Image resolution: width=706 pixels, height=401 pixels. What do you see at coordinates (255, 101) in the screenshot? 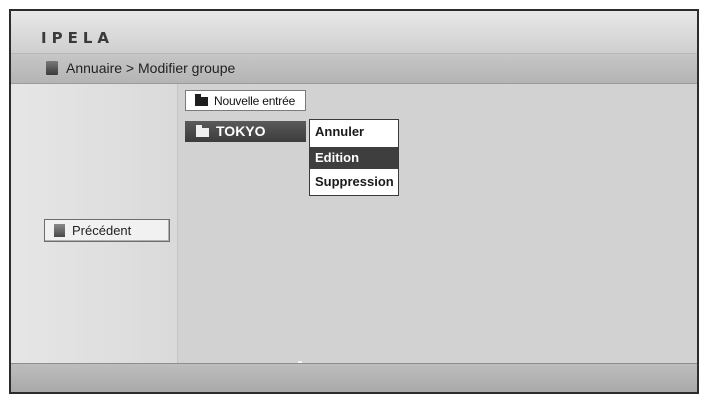
I see `new-entry-label: Nouvelle entrée` at bounding box center [255, 101].